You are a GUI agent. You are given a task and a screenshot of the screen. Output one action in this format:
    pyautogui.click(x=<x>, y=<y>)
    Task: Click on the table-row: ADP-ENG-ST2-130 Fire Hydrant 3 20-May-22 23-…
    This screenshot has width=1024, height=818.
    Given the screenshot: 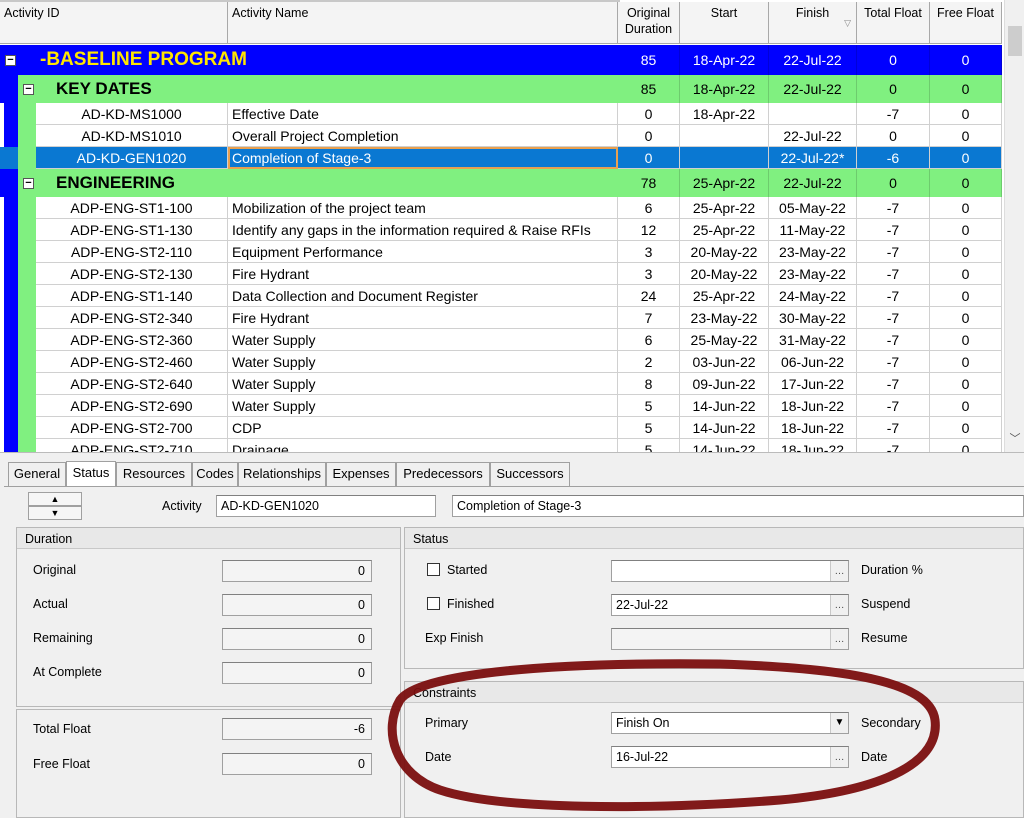 What is the action you would take?
    pyautogui.click(x=501, y=274)
    